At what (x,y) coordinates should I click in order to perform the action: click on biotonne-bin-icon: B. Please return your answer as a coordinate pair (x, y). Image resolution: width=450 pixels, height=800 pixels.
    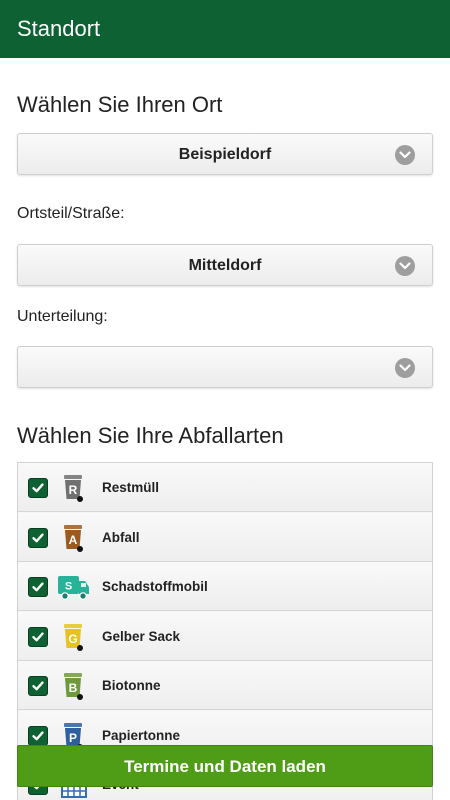
    Looking at the image, I should click on (74, 686).